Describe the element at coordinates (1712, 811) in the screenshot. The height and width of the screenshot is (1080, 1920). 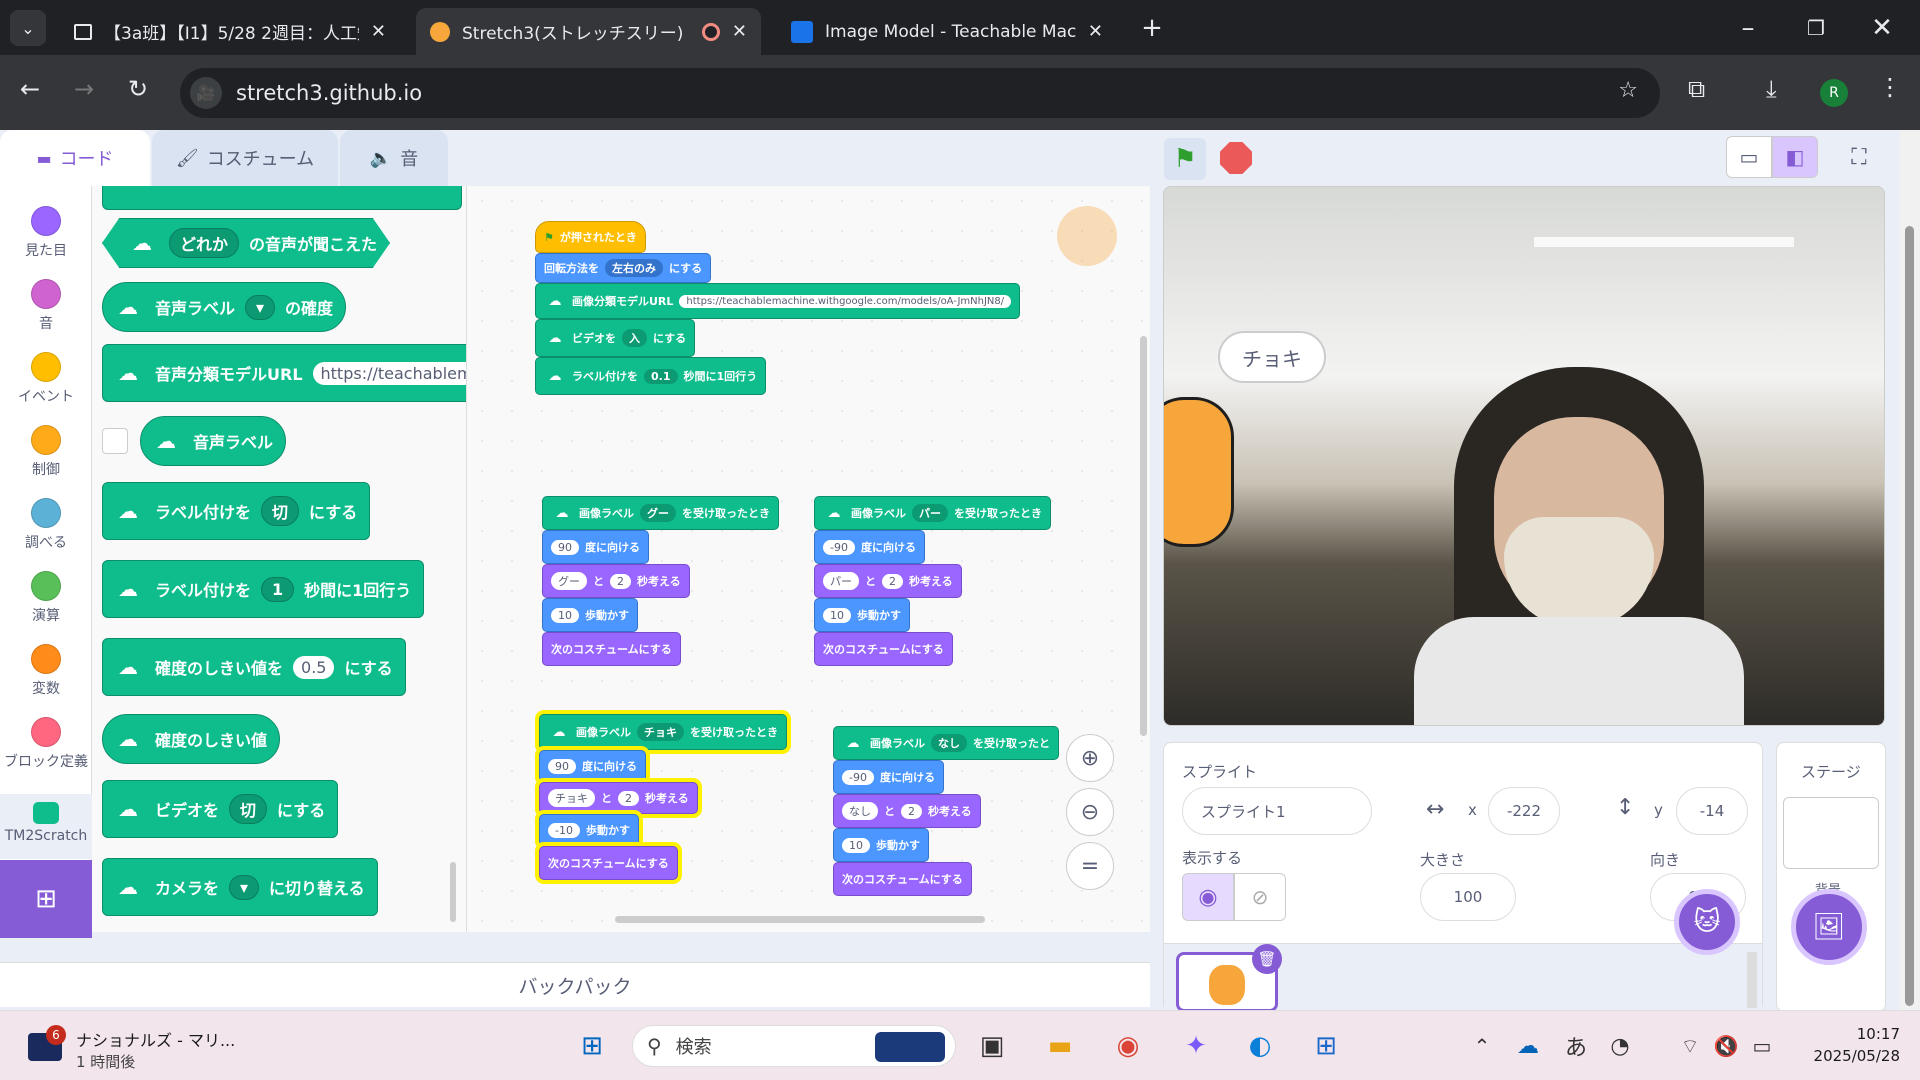
I see `y-field: -14` at that location.